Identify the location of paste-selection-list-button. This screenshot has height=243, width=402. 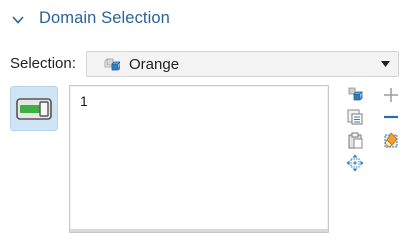
(355, 117).